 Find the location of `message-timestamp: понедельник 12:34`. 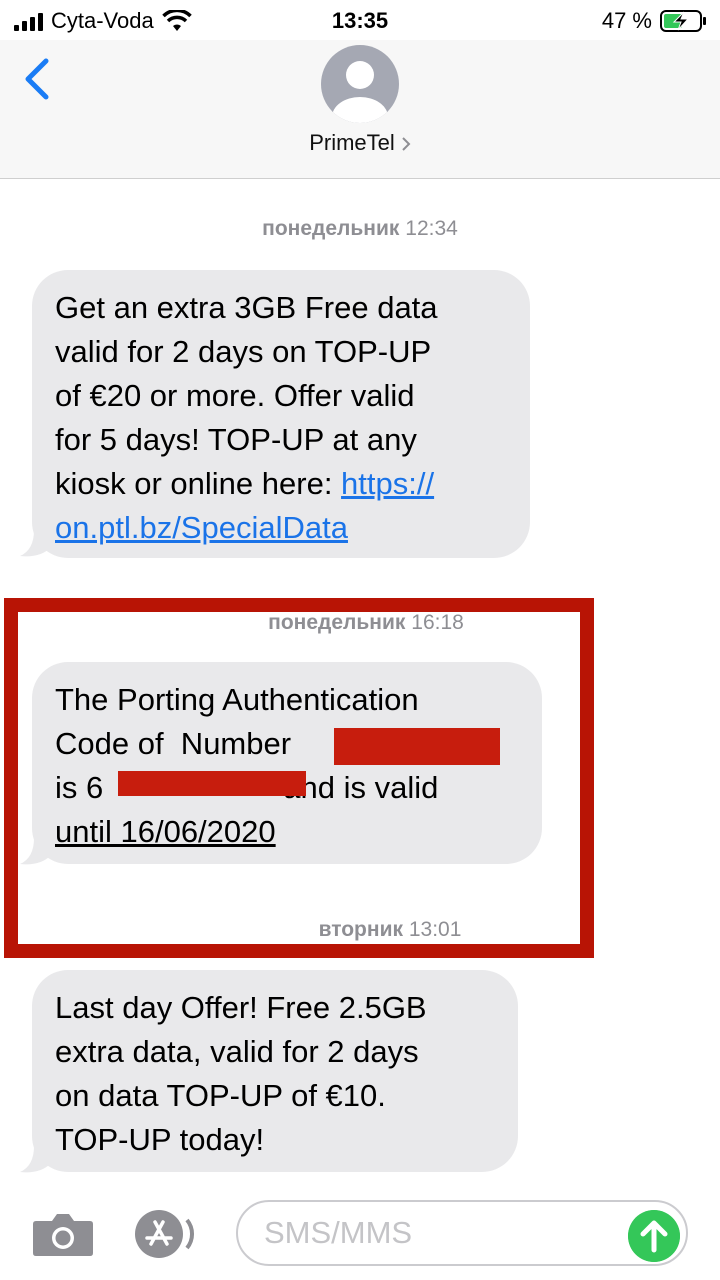

message-timestamp: понедельник 12:34 is located at coordinates (360, 229).